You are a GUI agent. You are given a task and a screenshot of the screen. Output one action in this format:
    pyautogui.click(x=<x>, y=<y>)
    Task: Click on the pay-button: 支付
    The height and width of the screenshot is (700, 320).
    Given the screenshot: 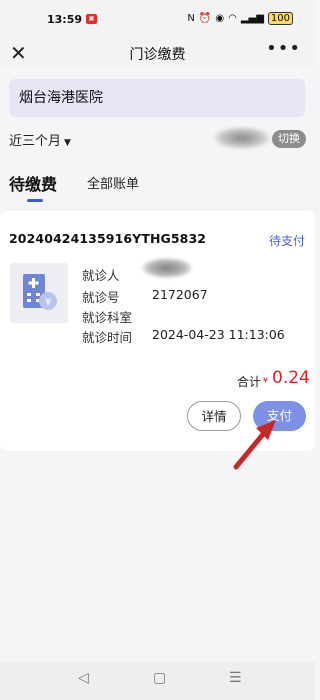 What is the action you would take?
    pyautogui.click(x=279, y=416)
    